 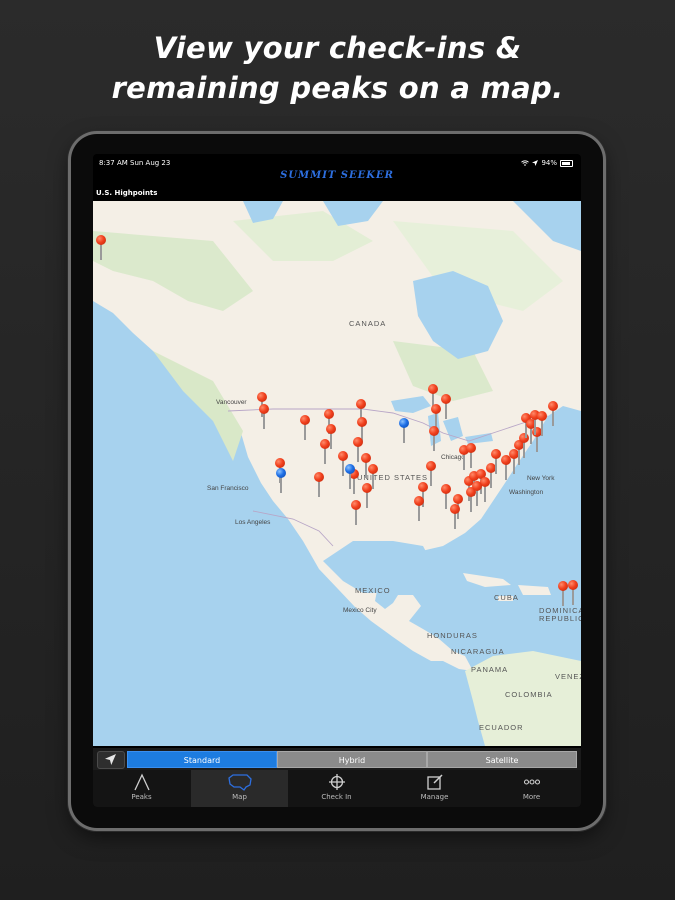 What do you see at coordinates (337, 88) in the screenshot?
I see `headline-line-2: remaining peaks on a map.` at bounding box center [337, 88].